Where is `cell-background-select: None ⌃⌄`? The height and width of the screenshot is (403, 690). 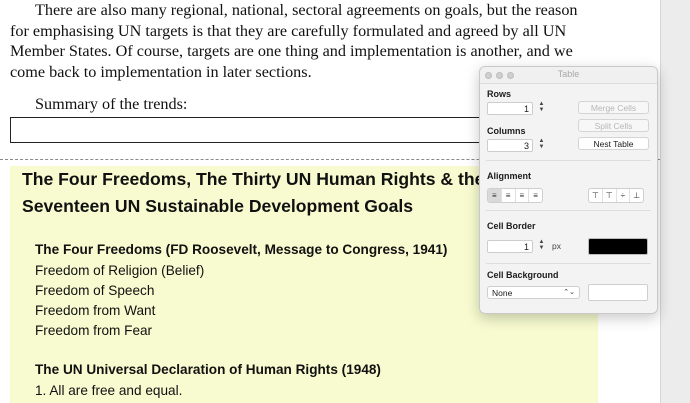
cell-background-select: None ⌃⌄ is located at coordinates (533, 292).